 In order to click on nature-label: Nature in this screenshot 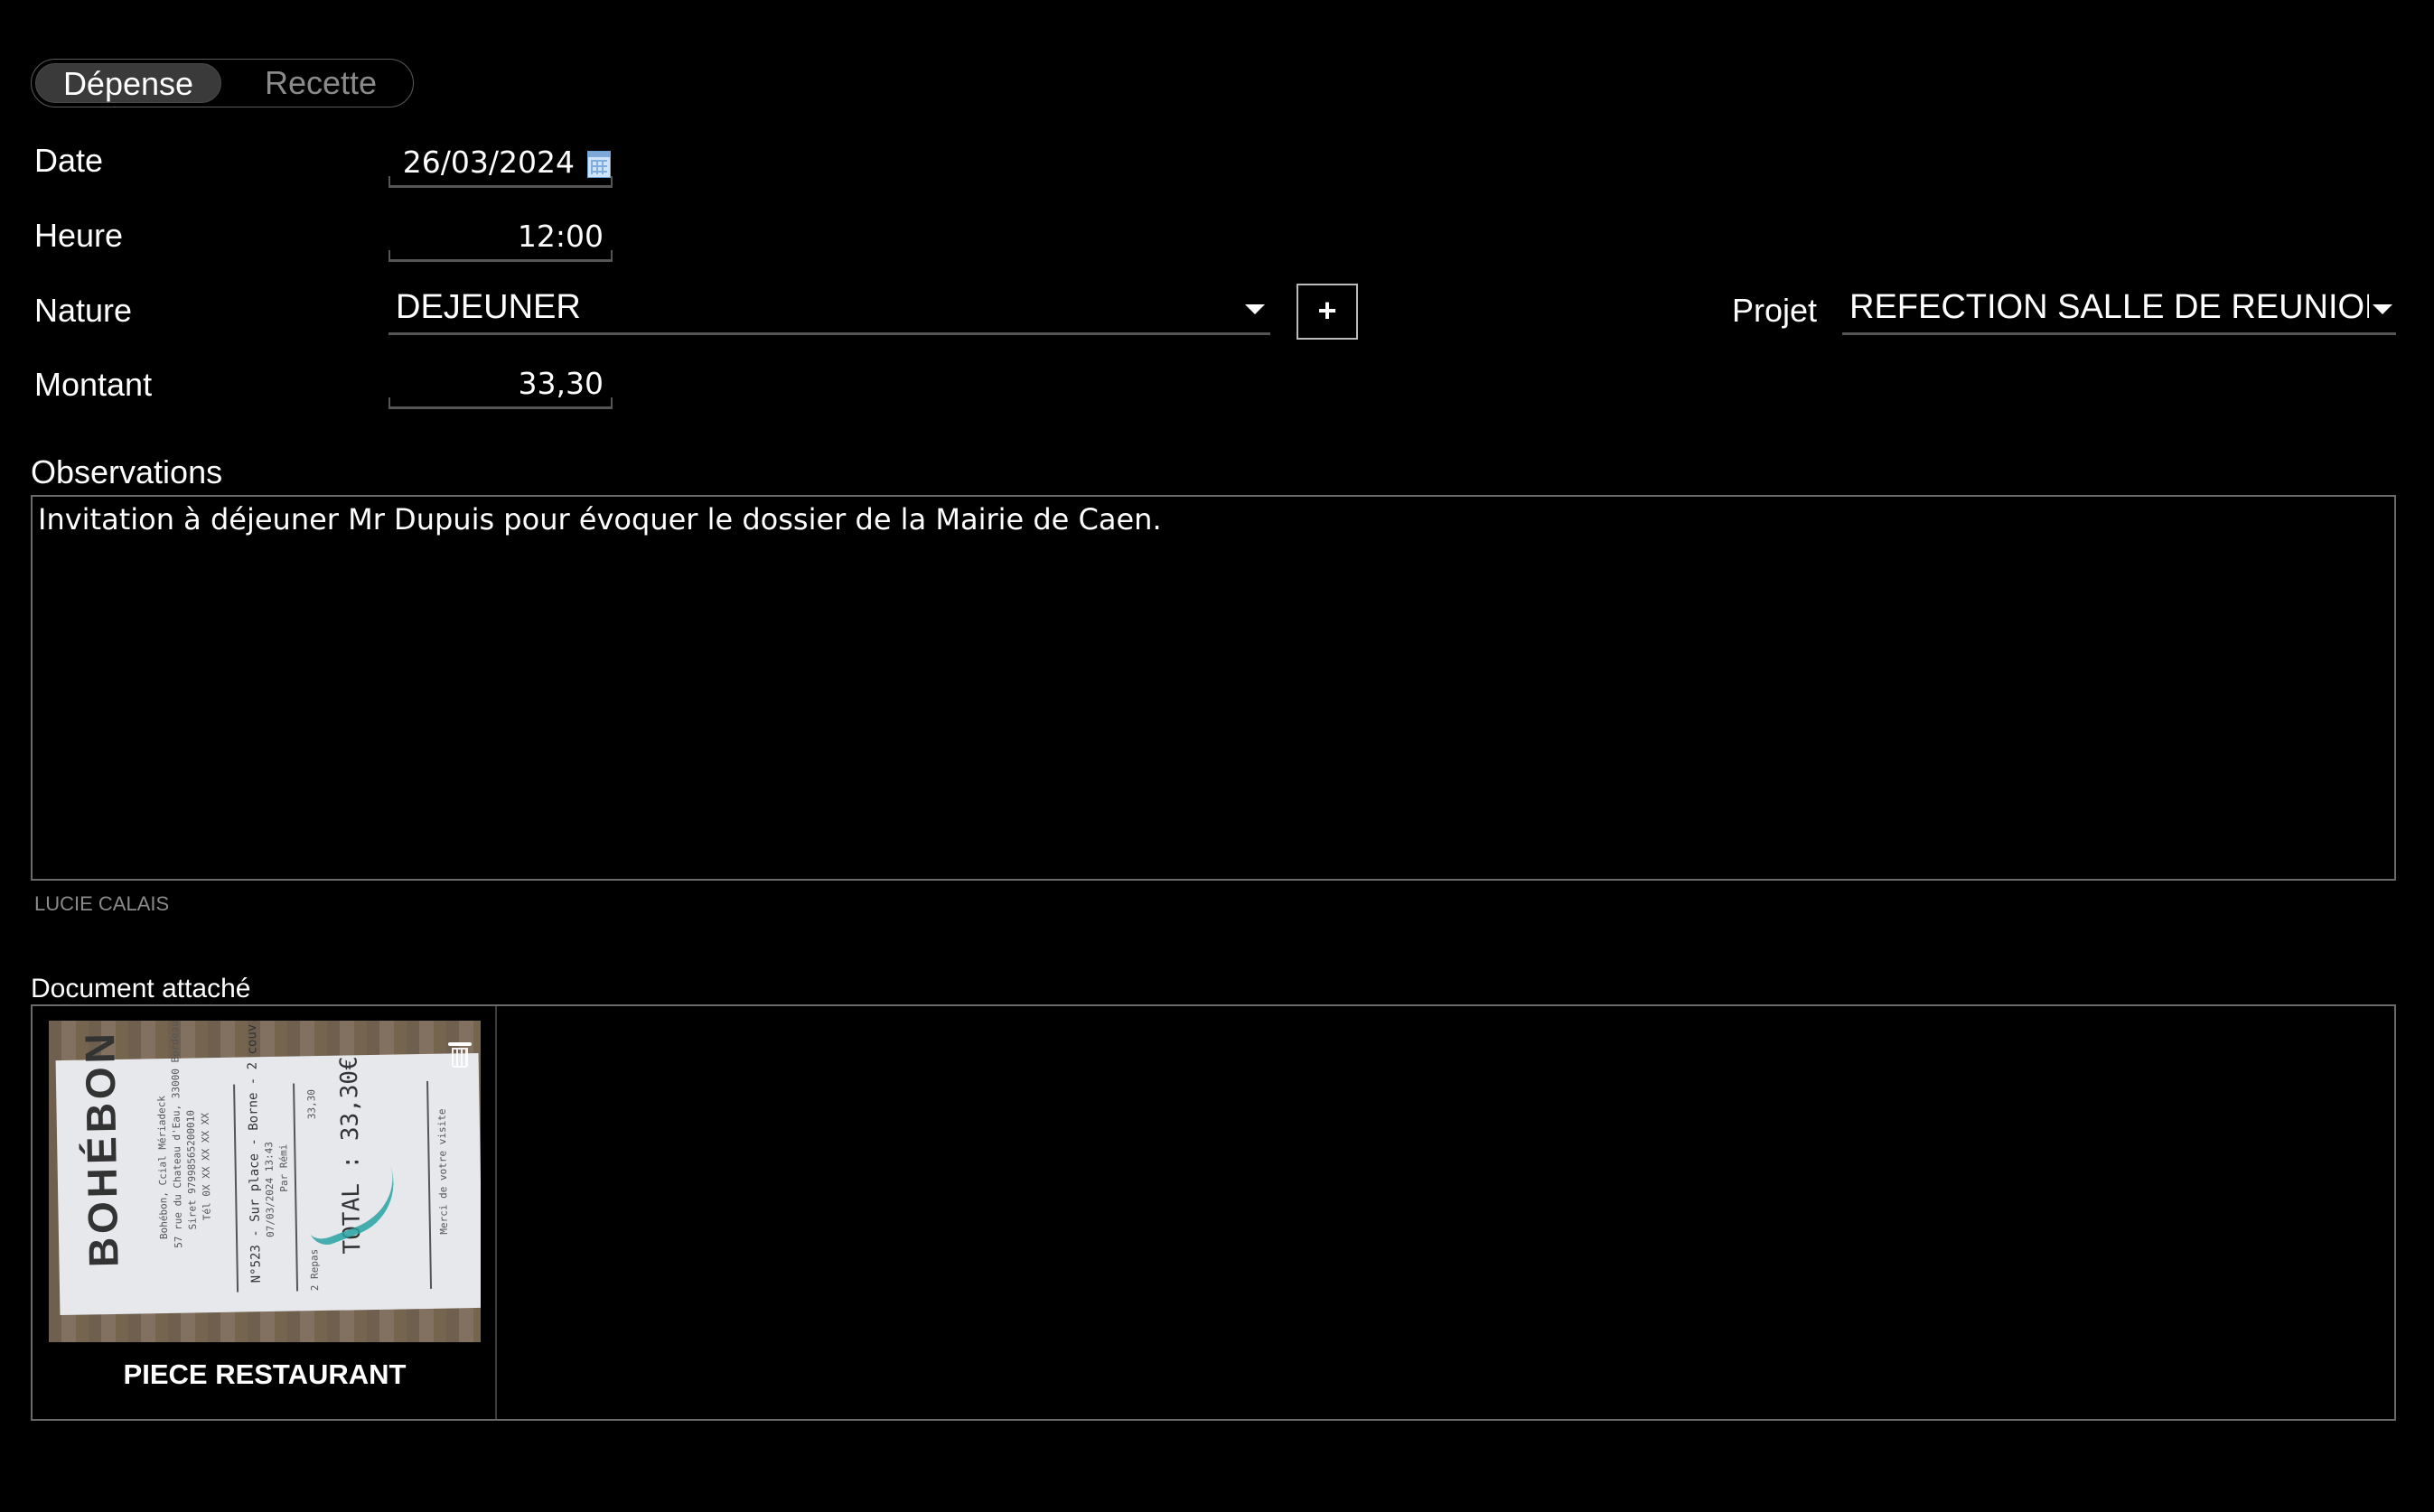, I will do `click(83, 310)`.